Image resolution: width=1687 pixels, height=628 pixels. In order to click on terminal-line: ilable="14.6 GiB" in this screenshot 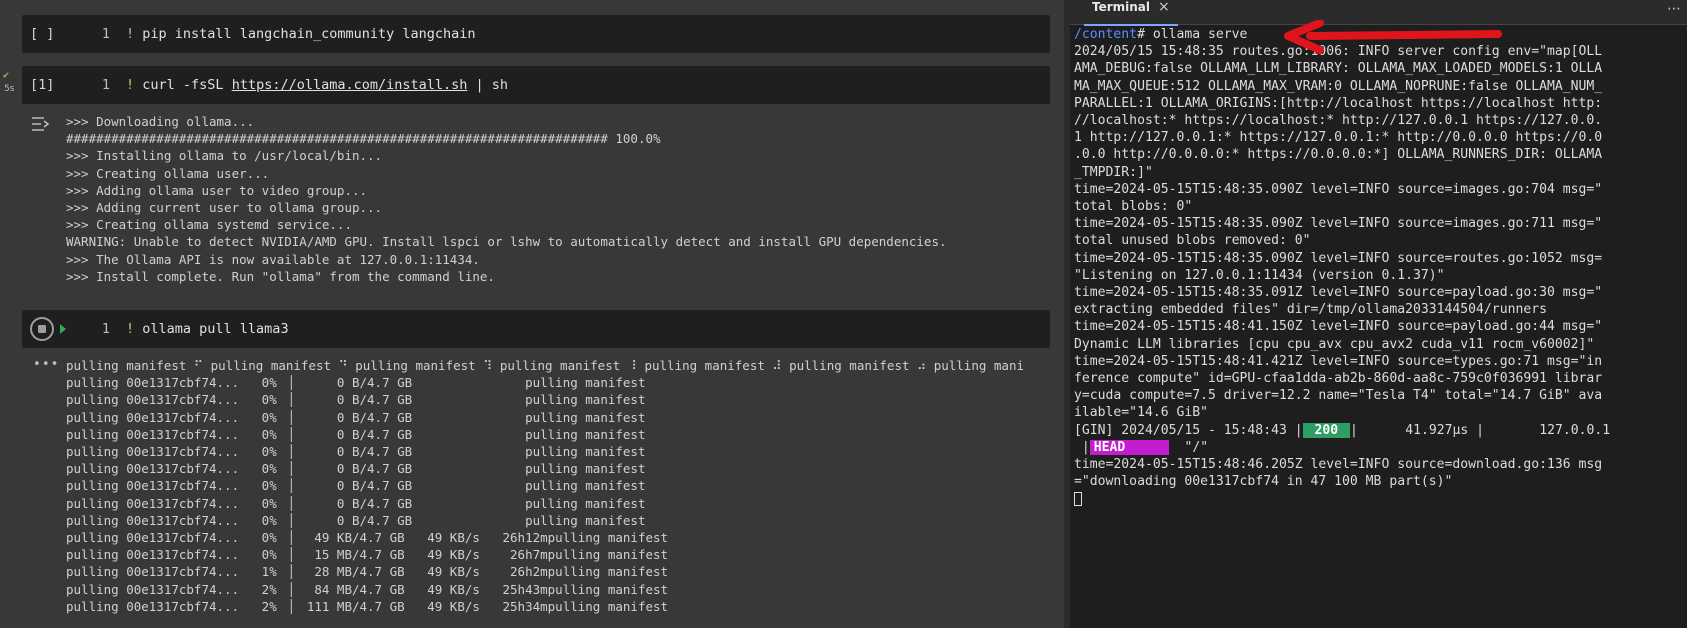, I will do `click(1141, 413)`.